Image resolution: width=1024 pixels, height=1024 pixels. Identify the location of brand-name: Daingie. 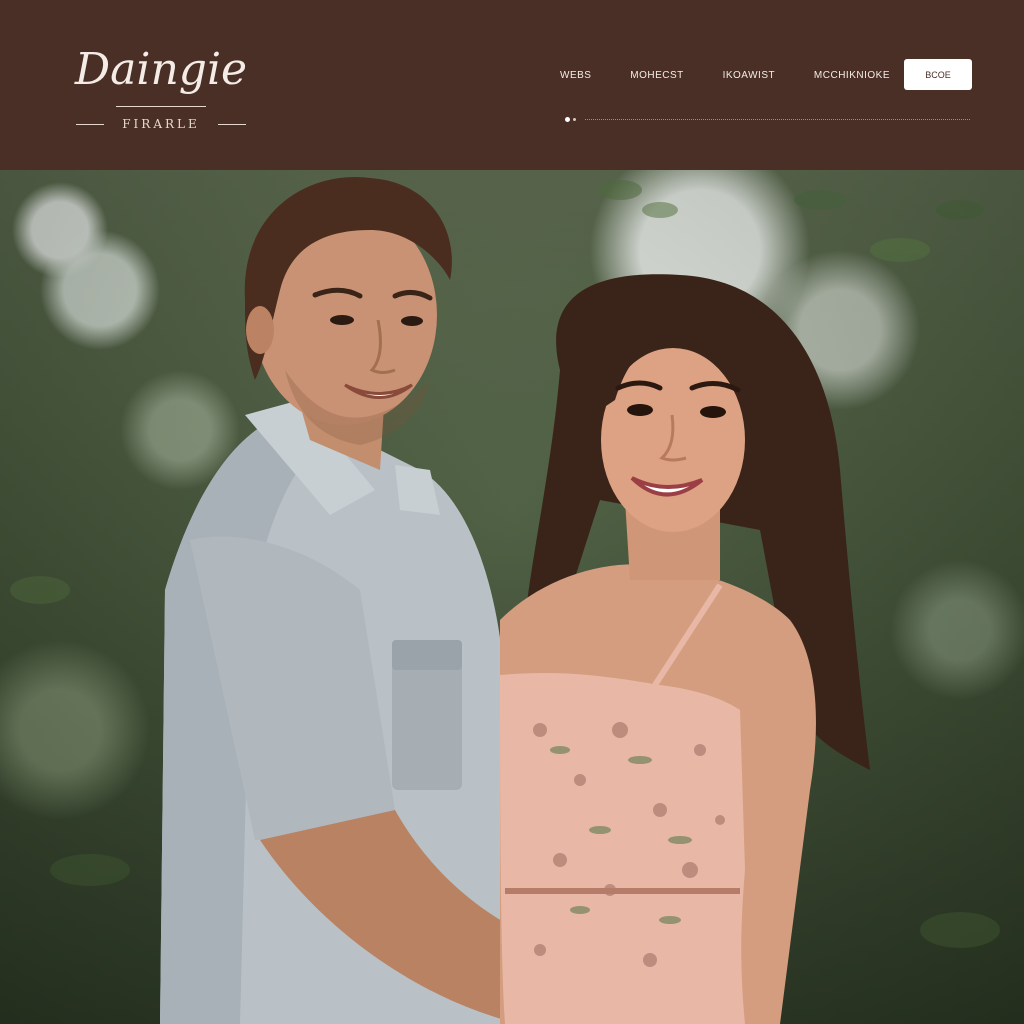
(161, 69).